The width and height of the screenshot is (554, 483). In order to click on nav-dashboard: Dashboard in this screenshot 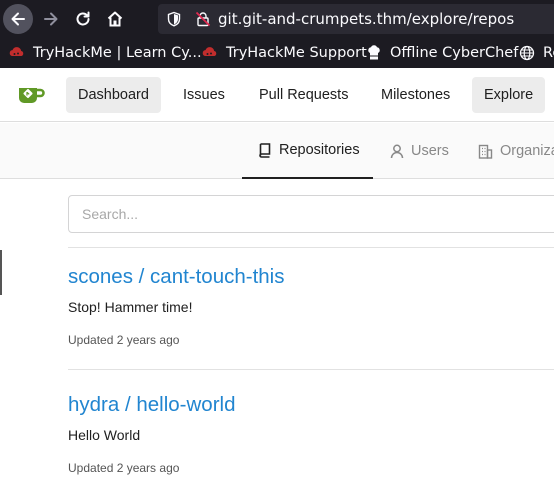, I will do `click(113, 95)`.